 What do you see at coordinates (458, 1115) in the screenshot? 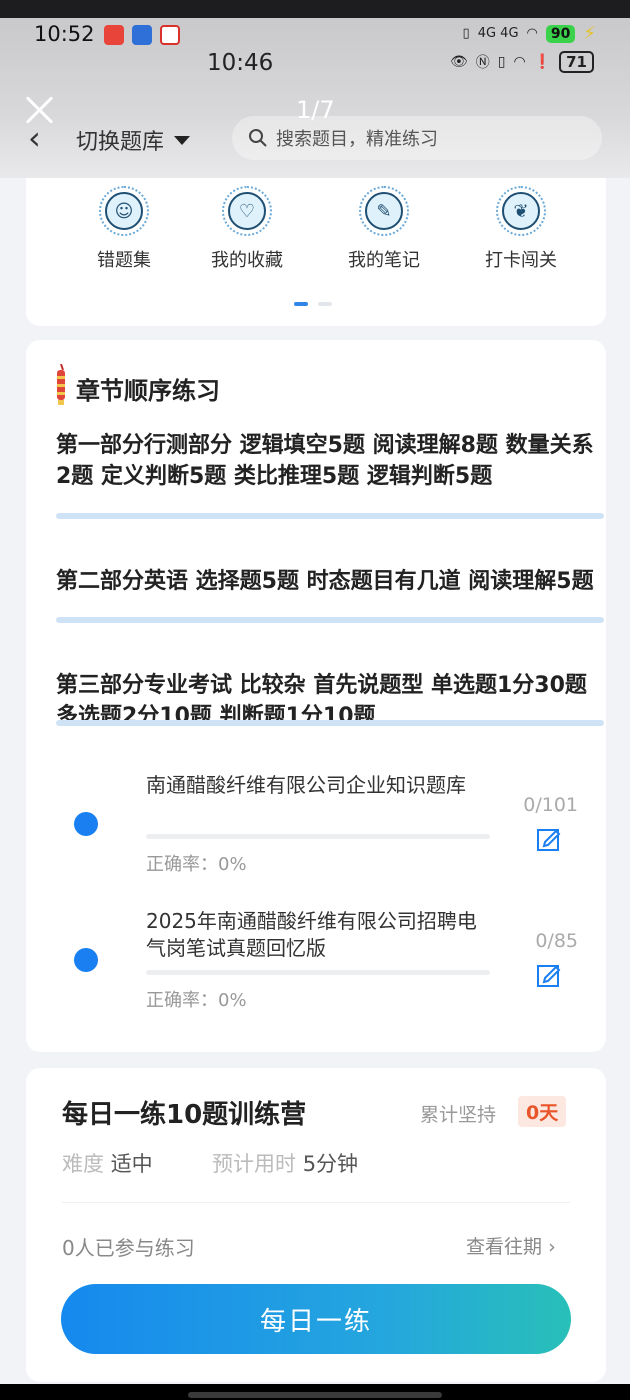
I see `streak-label: 累计坚持` at bounding box center [458, 1115].